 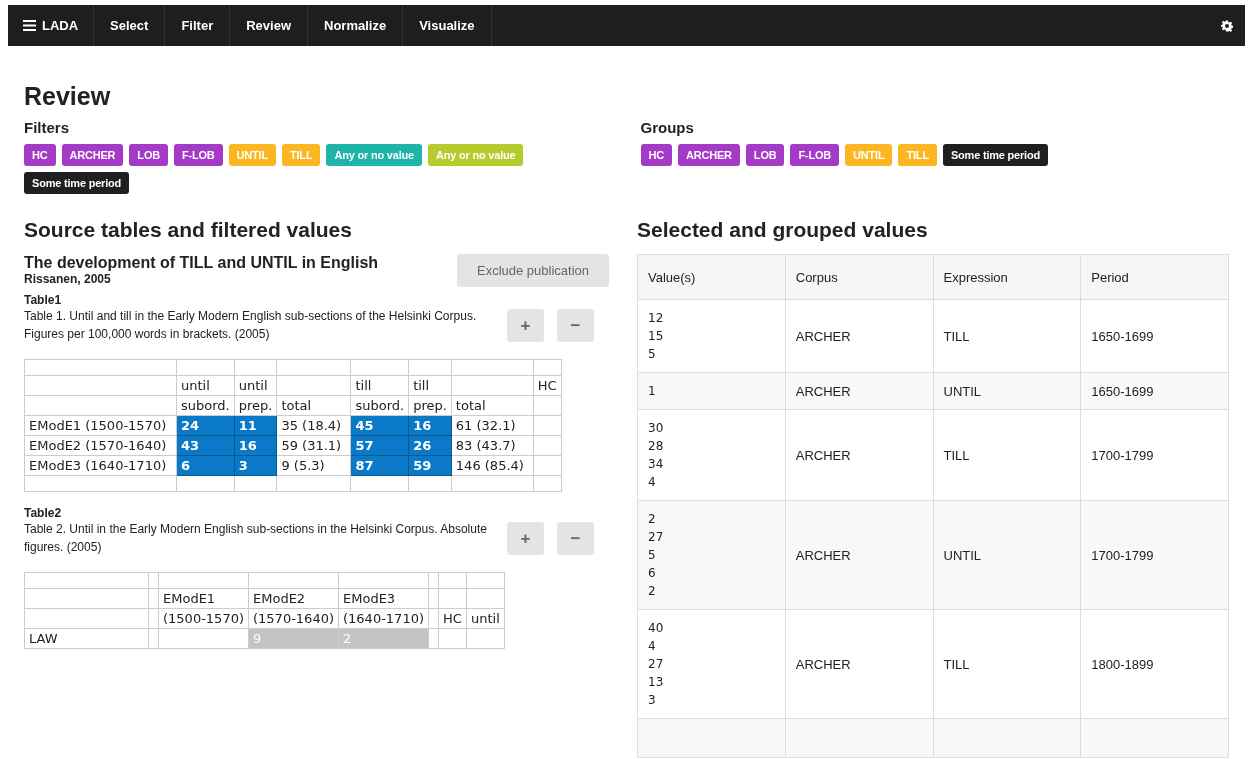 I want to click on table-cell: 146 (85.4), so click(x=489, y=465).